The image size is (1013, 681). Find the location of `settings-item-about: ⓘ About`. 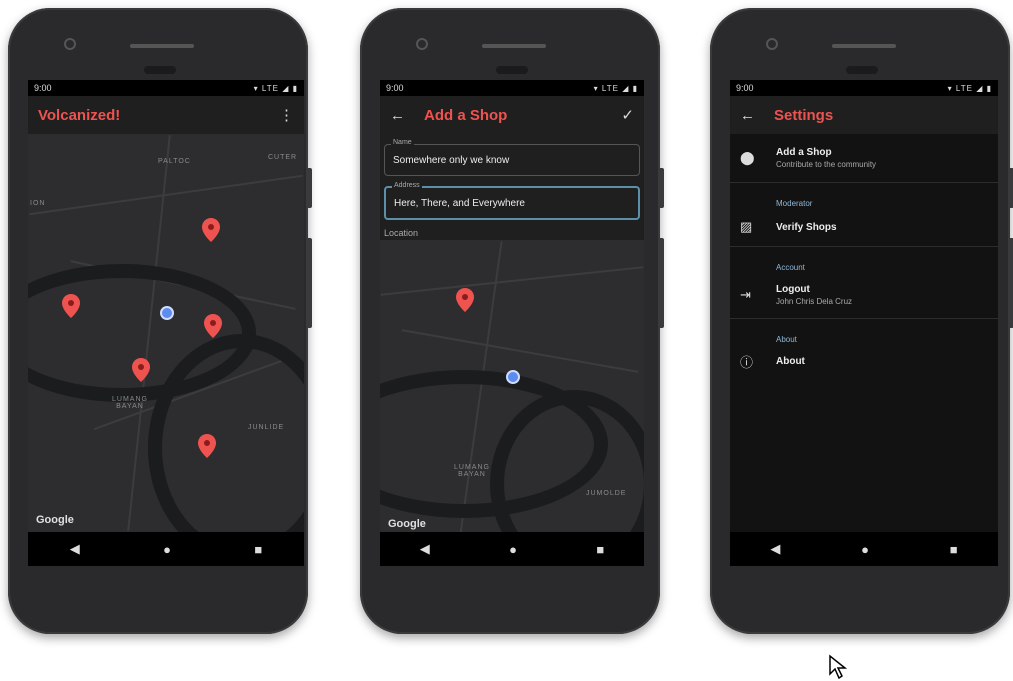

settings-item-about: ⓘ About is located at coordinates (864, 361).